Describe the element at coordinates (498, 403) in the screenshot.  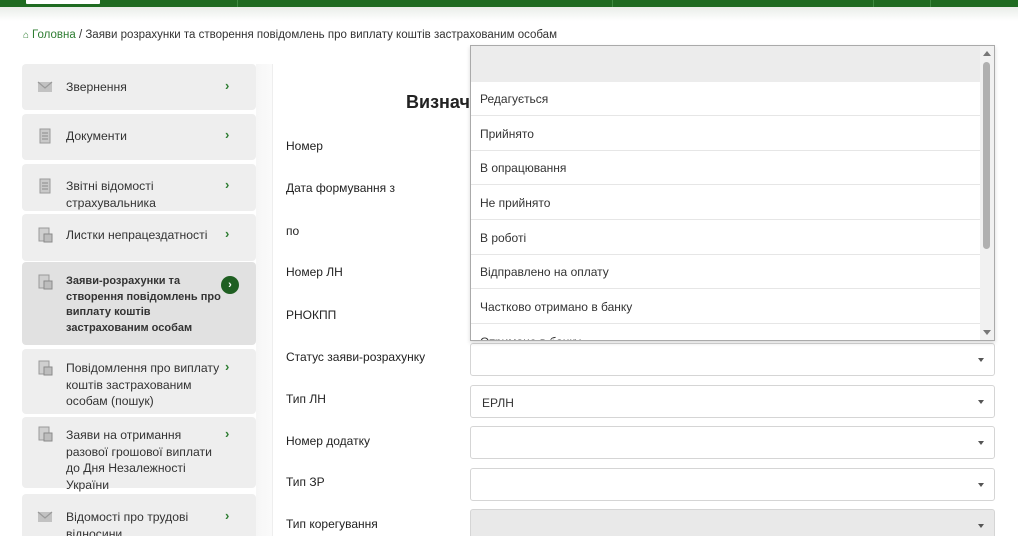
I see `ln-type-select-value: ЕРЛН` at that location.